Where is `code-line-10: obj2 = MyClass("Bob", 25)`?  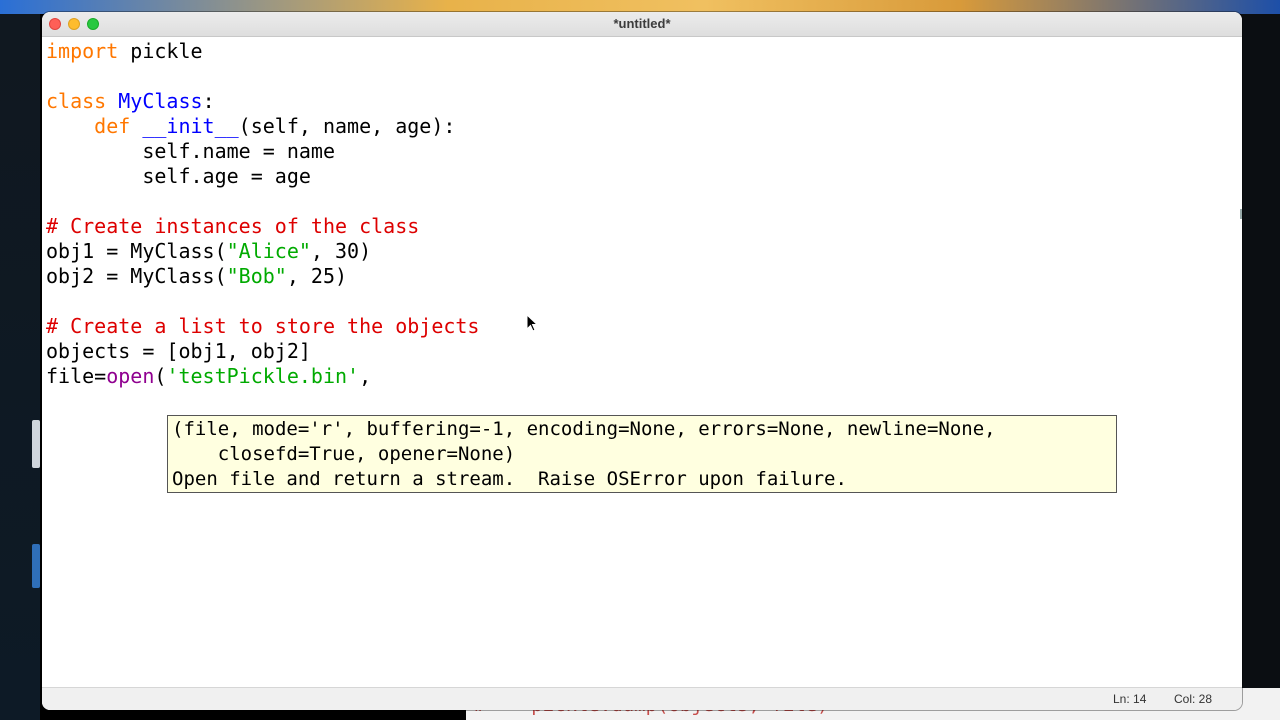 code-line-10: obj2 = MyClass("Bob", 25) is located at coordinates (196, 276).